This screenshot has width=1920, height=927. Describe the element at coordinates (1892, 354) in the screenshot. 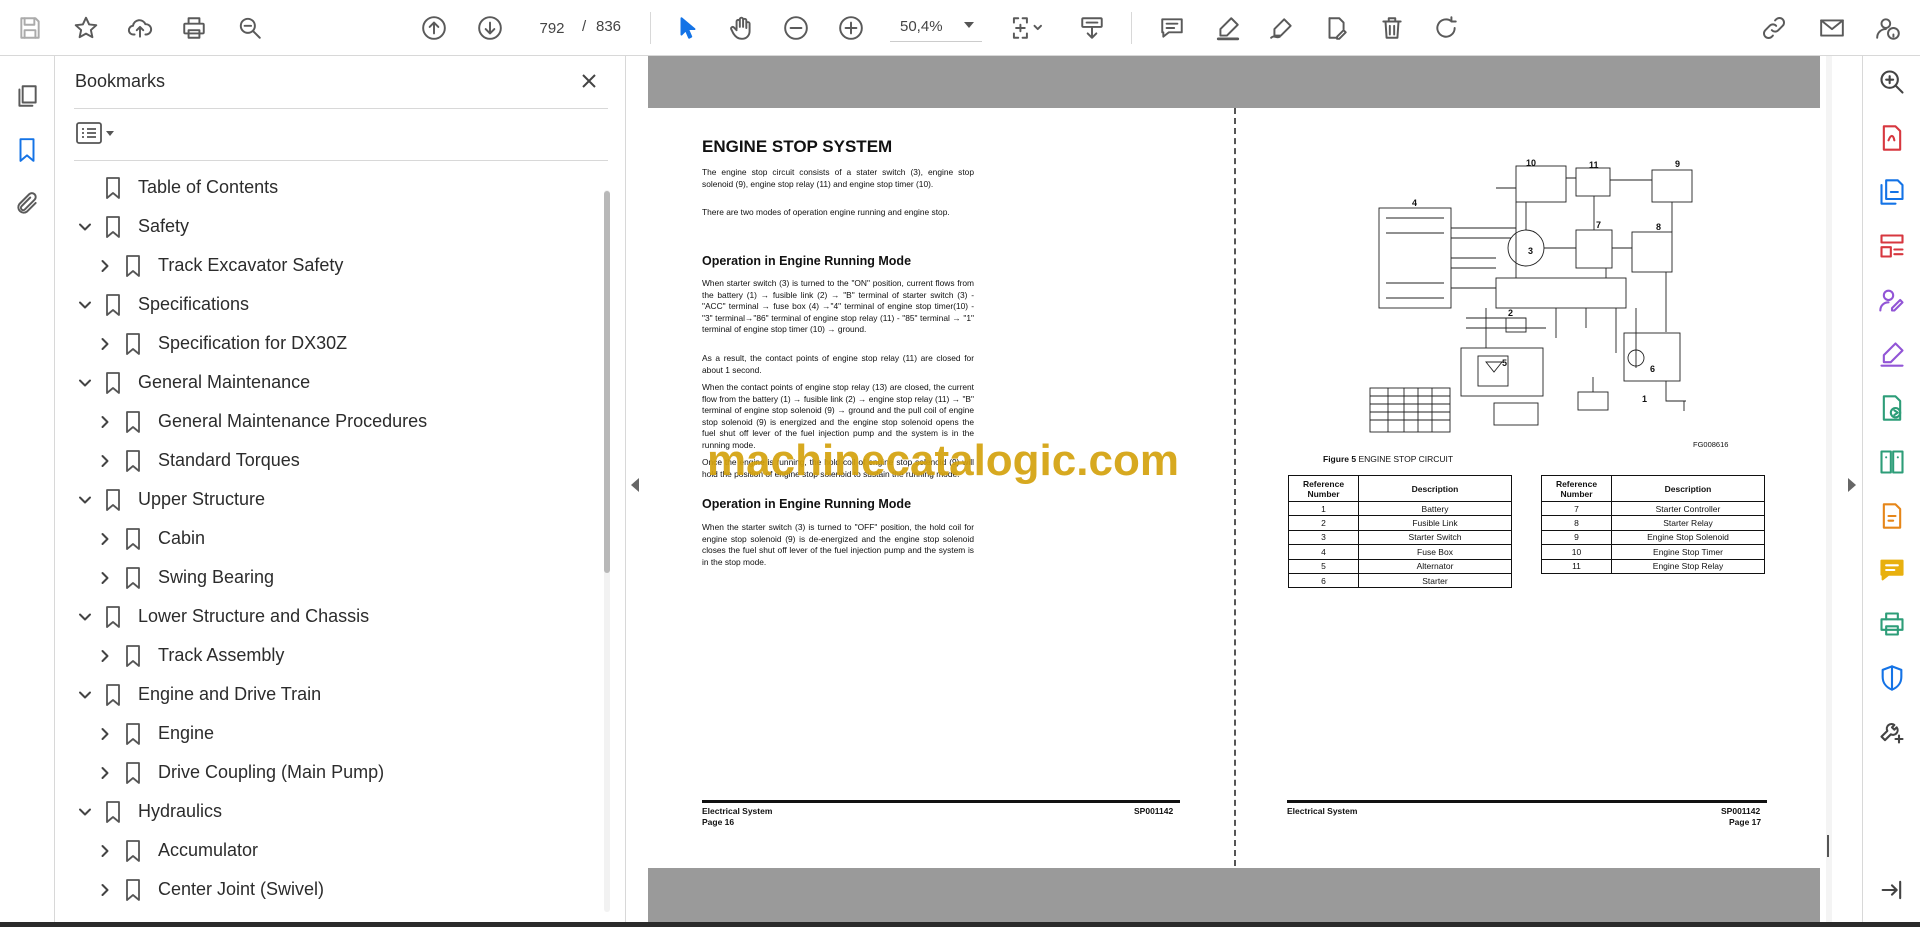

I see `fill-and-sign-icon` at that location.